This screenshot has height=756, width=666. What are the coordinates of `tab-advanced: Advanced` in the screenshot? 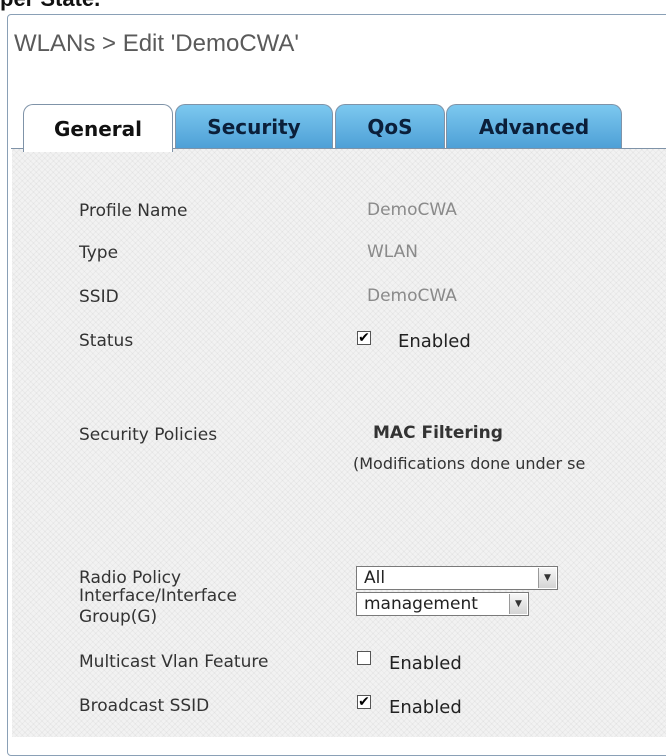 It's located at (534, 126).